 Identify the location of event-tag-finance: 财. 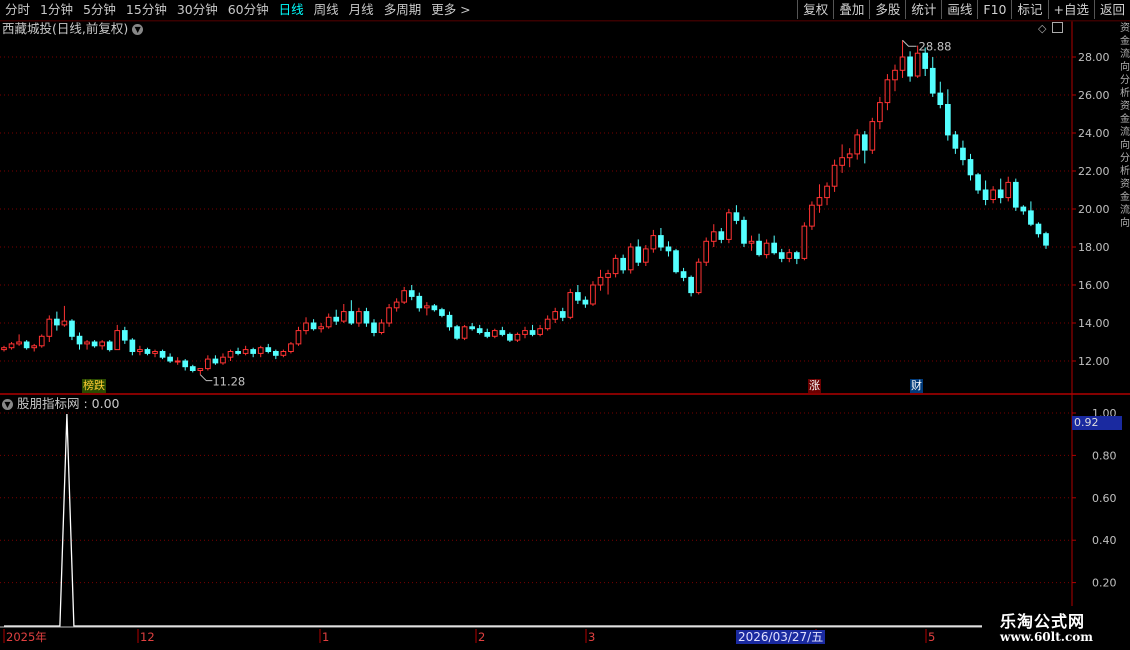
(916, 386).